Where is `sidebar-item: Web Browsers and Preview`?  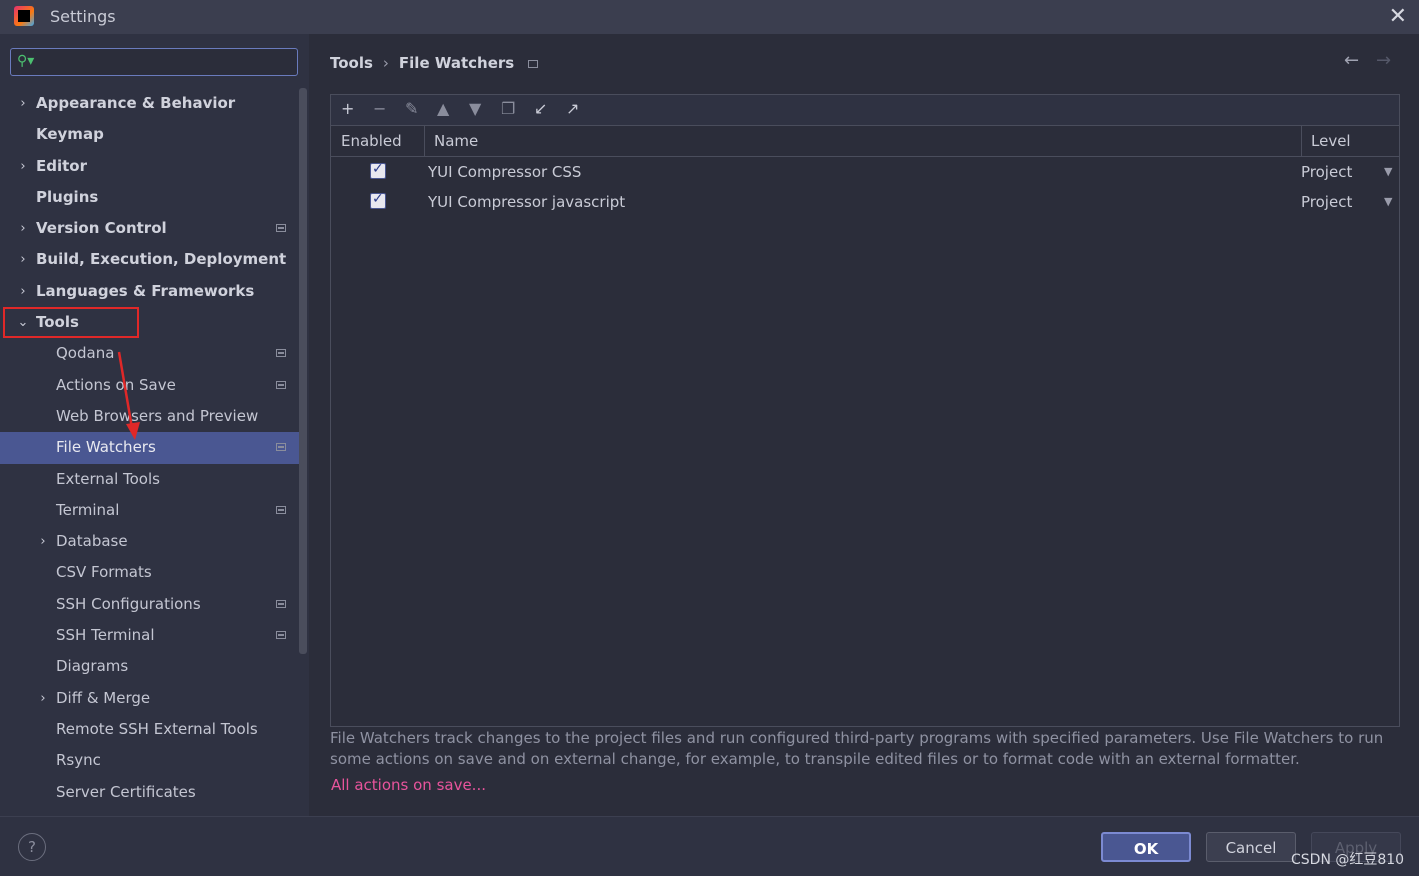 sidebar-item: Web Browsers and Preview is located at coordinates (150, 416).